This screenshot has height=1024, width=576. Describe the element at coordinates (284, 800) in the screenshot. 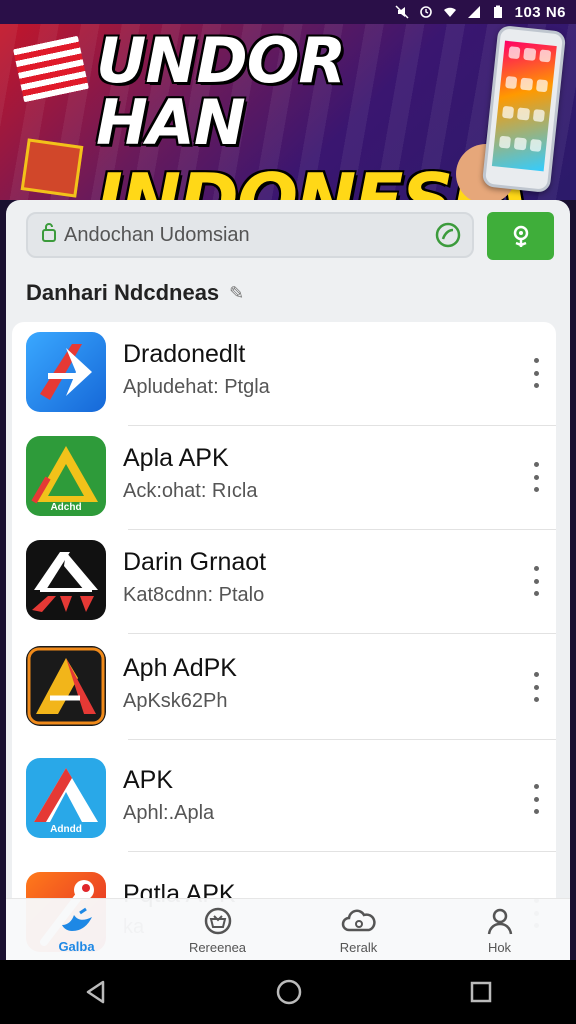

I see `list-item: Adndd APK Aphl:.Apla` at that location.